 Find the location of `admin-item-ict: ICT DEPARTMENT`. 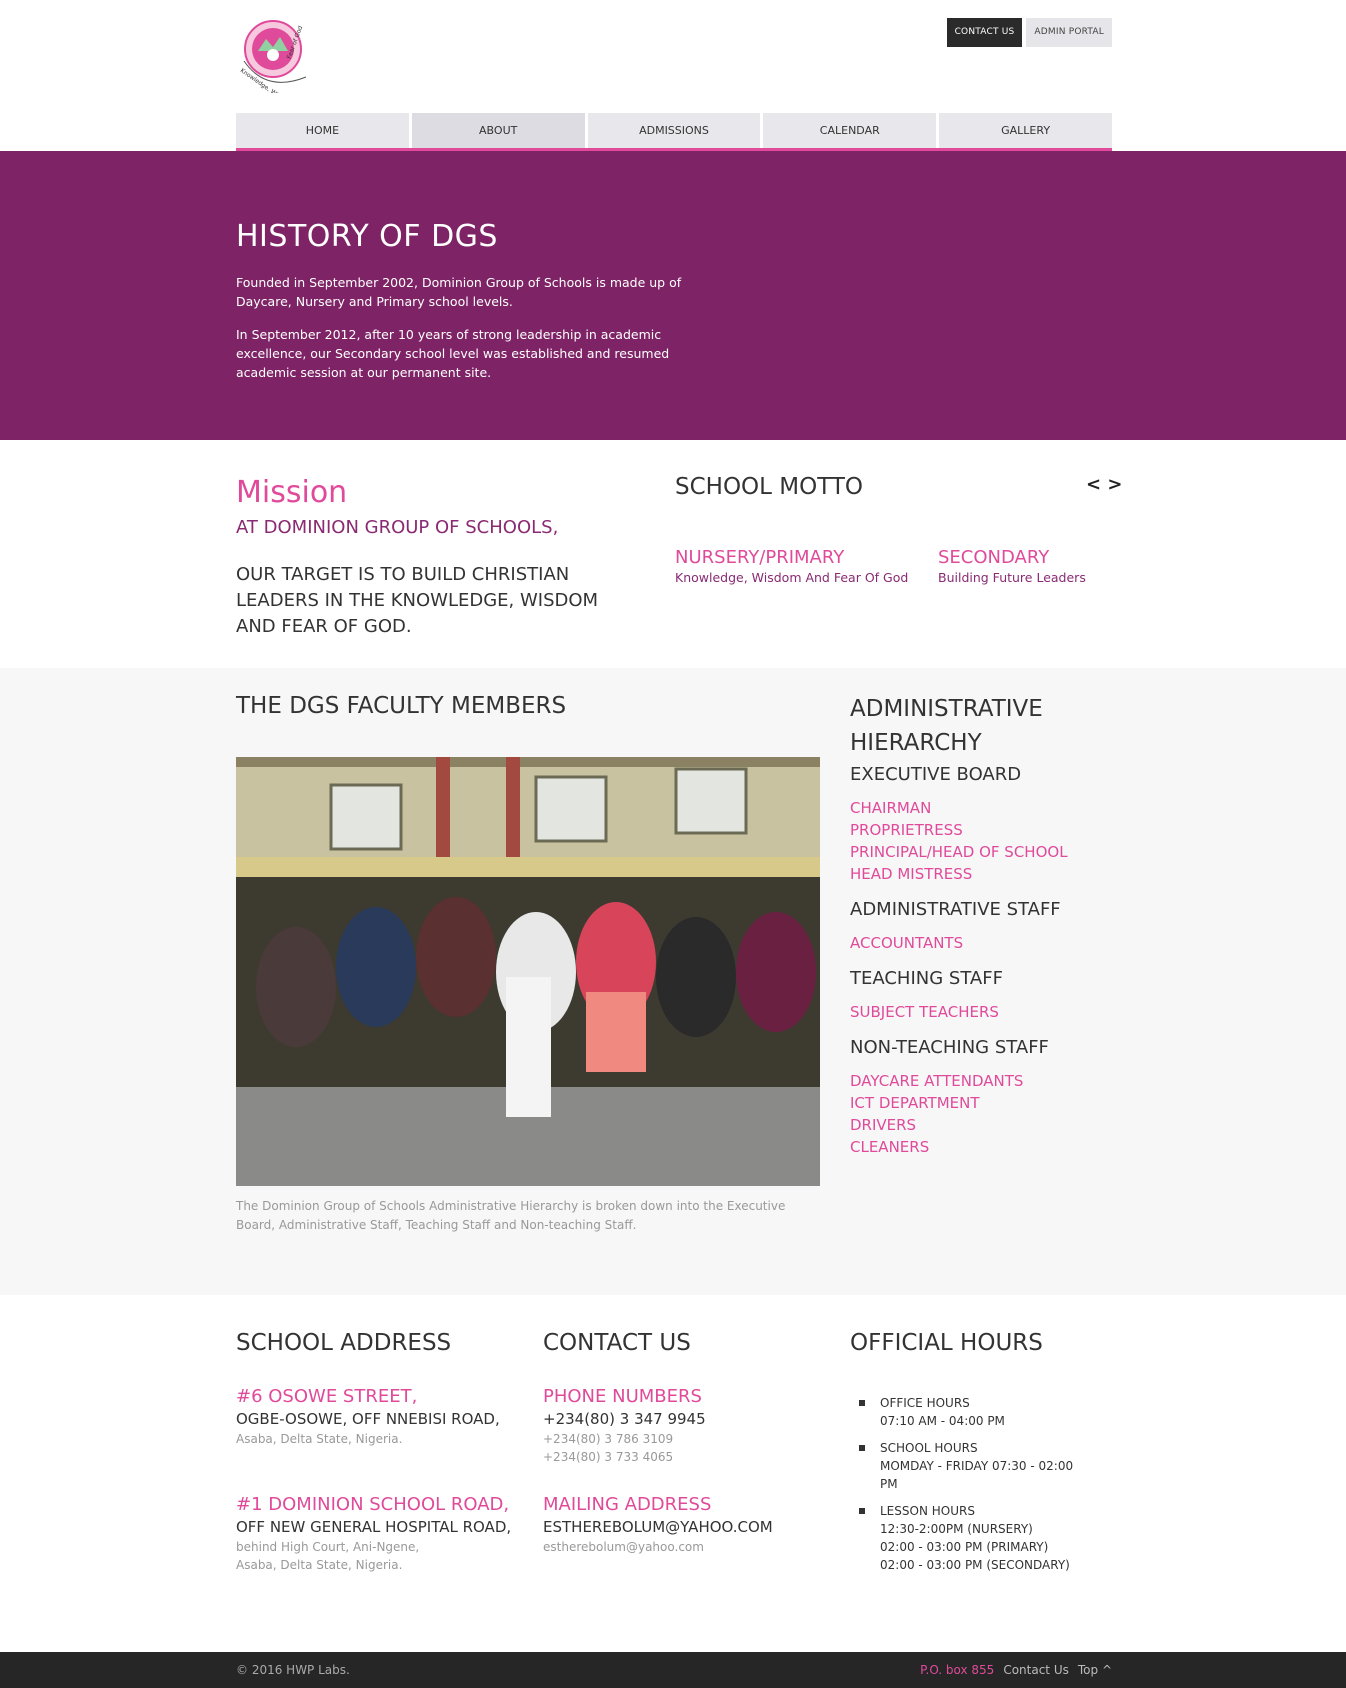

admin-item-ict: ICT DEPARTMENT is located at coordinates (981, 1103).